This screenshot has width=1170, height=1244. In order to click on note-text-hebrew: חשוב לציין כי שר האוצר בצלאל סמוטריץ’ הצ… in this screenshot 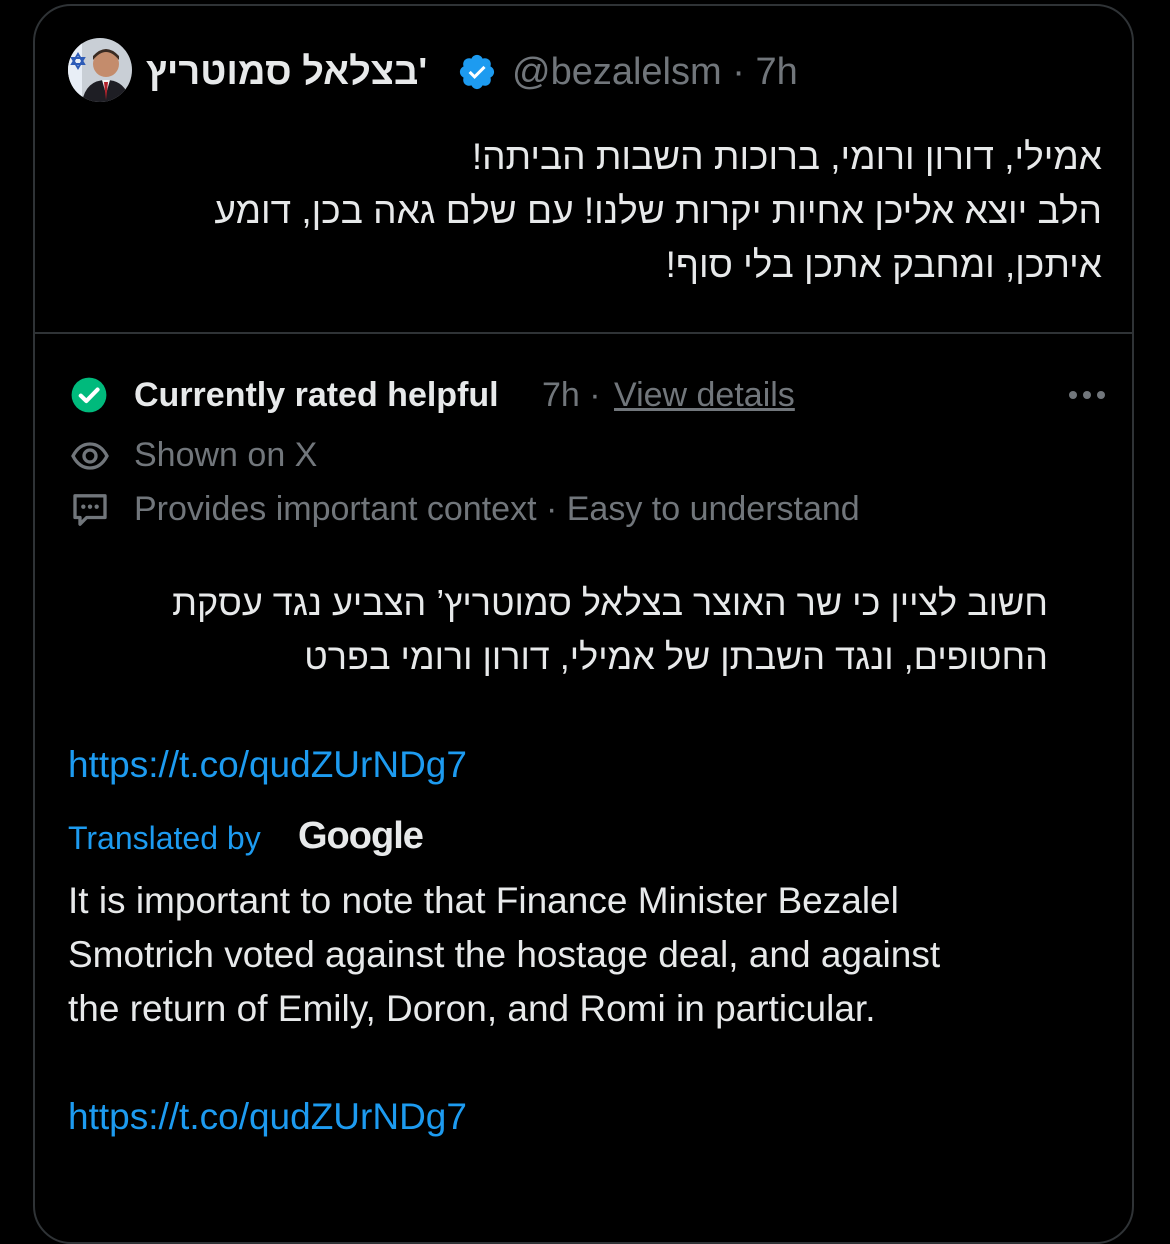, I will do `click(558, 630)`.